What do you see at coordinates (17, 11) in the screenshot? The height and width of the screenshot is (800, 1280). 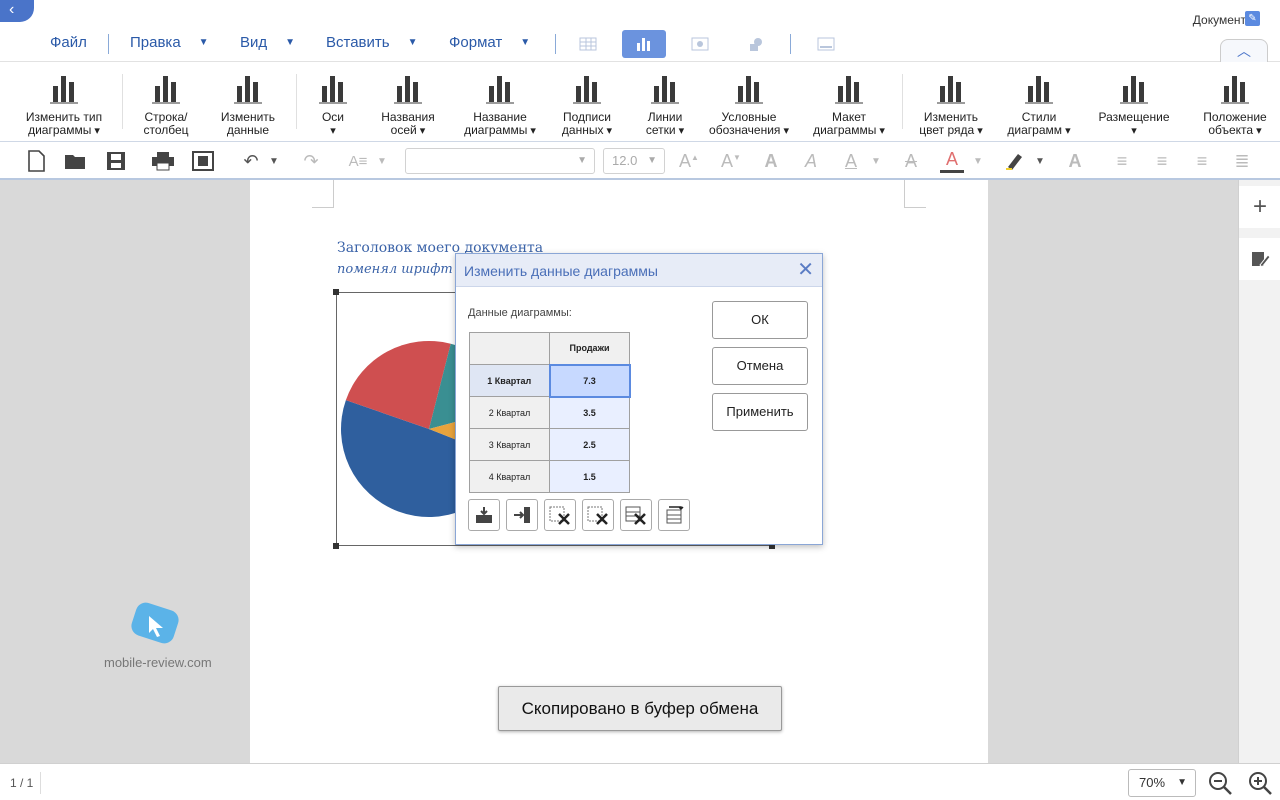 I see `back-button: ‹` at bounding box center [17, 11].